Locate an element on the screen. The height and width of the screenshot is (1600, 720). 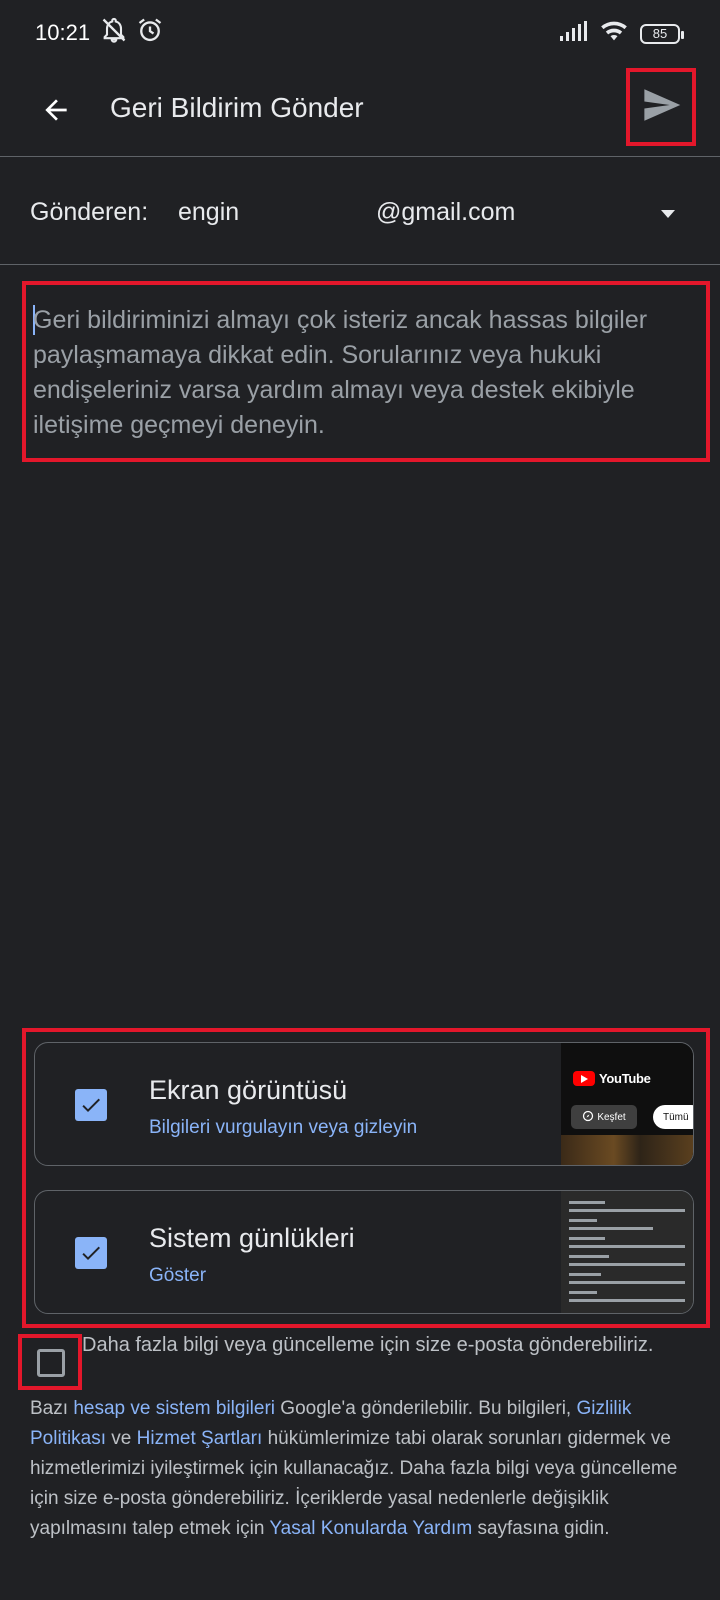
screenshot-edit-link: Bilgileri vurgulayın veya gizleyin is located at coordinates (283, 1128).